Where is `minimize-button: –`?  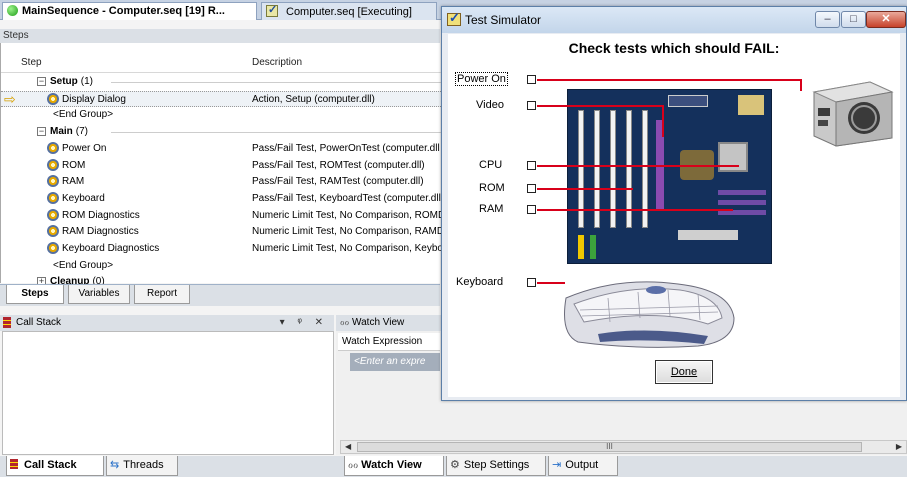
minimize-button: – is located at coordinates (827, 19).